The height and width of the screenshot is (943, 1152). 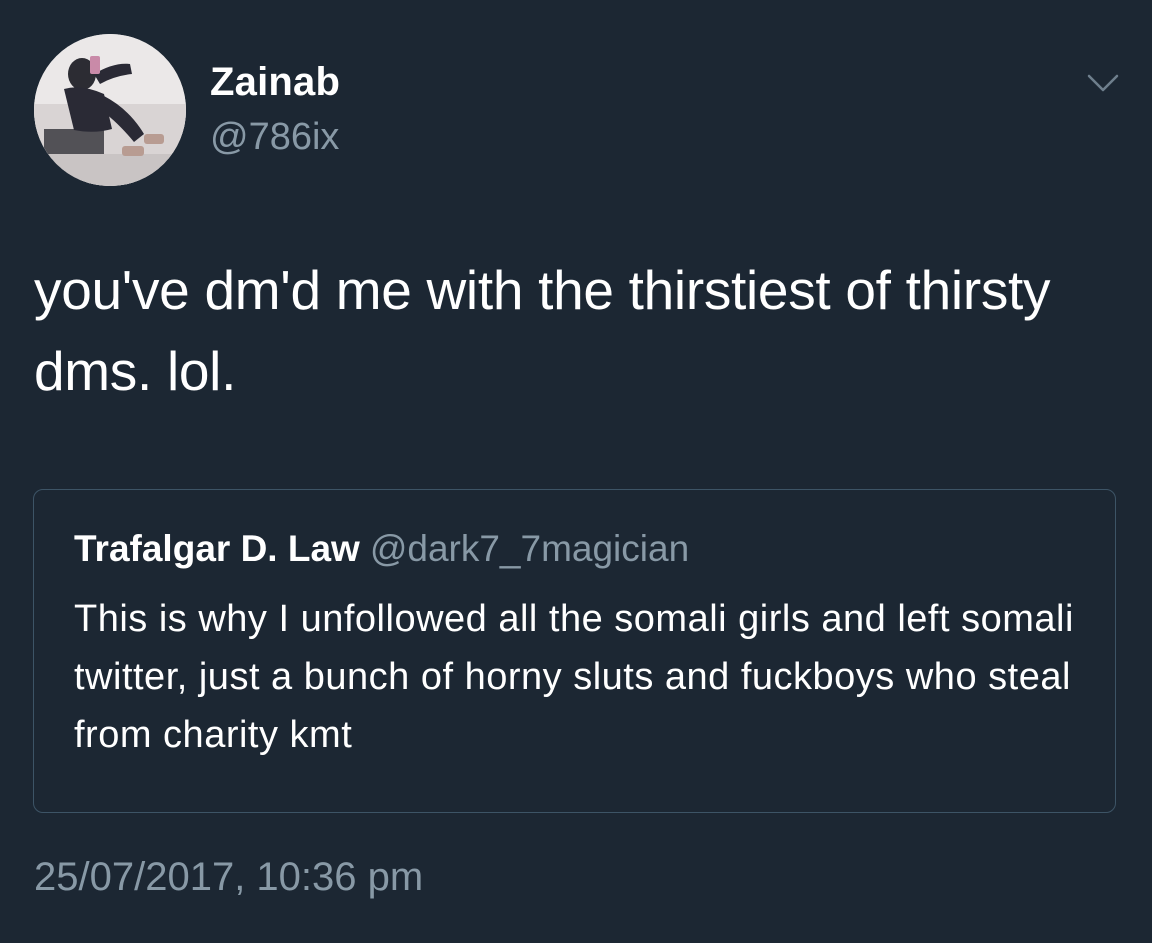 What do you see at coordinates (1103, 83) in the screenshot?
I see `chevron-down-icon` at bounding box center [1103, 83].